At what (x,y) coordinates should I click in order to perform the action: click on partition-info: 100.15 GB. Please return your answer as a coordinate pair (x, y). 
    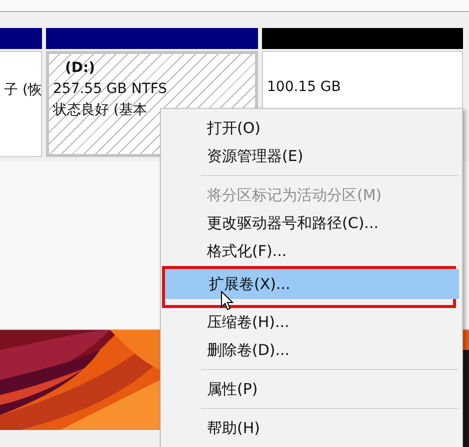
    Looking at the image, I should click on (304, 87).